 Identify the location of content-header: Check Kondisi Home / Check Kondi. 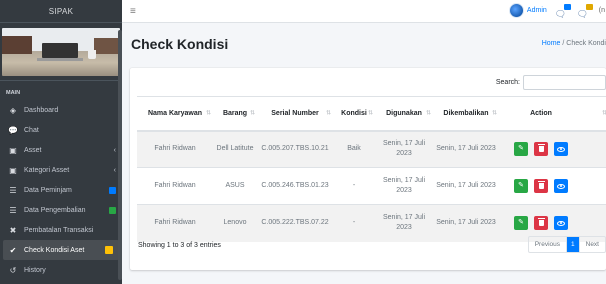
(364, 45).